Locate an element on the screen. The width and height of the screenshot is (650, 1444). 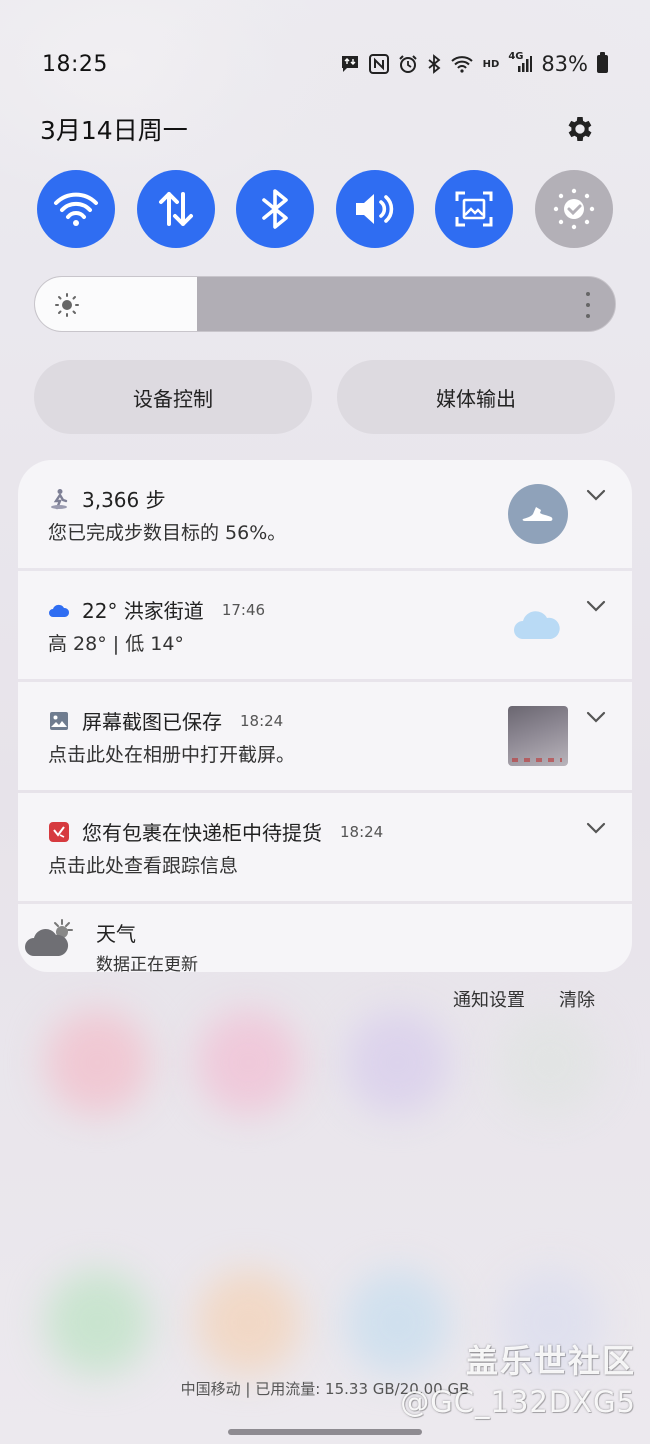
quick-toggles is located at coordinates (325, 209).